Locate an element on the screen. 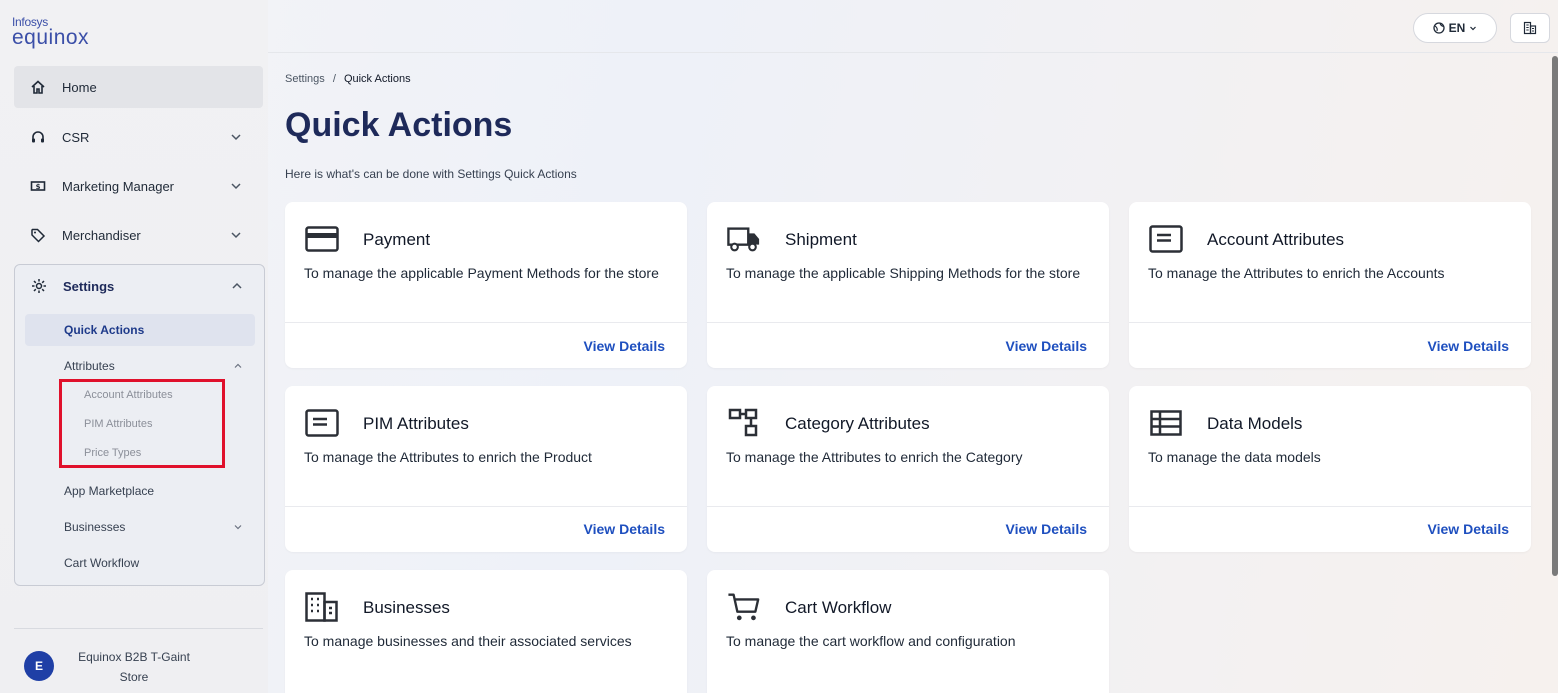  hierarchy-icon is located at coordinates (744, 423).